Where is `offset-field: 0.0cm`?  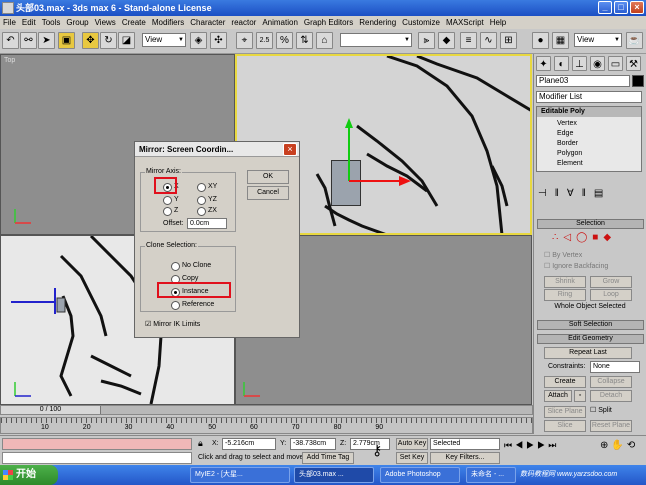
offset-field: 0.0cm is located at coordinates (207, 223).